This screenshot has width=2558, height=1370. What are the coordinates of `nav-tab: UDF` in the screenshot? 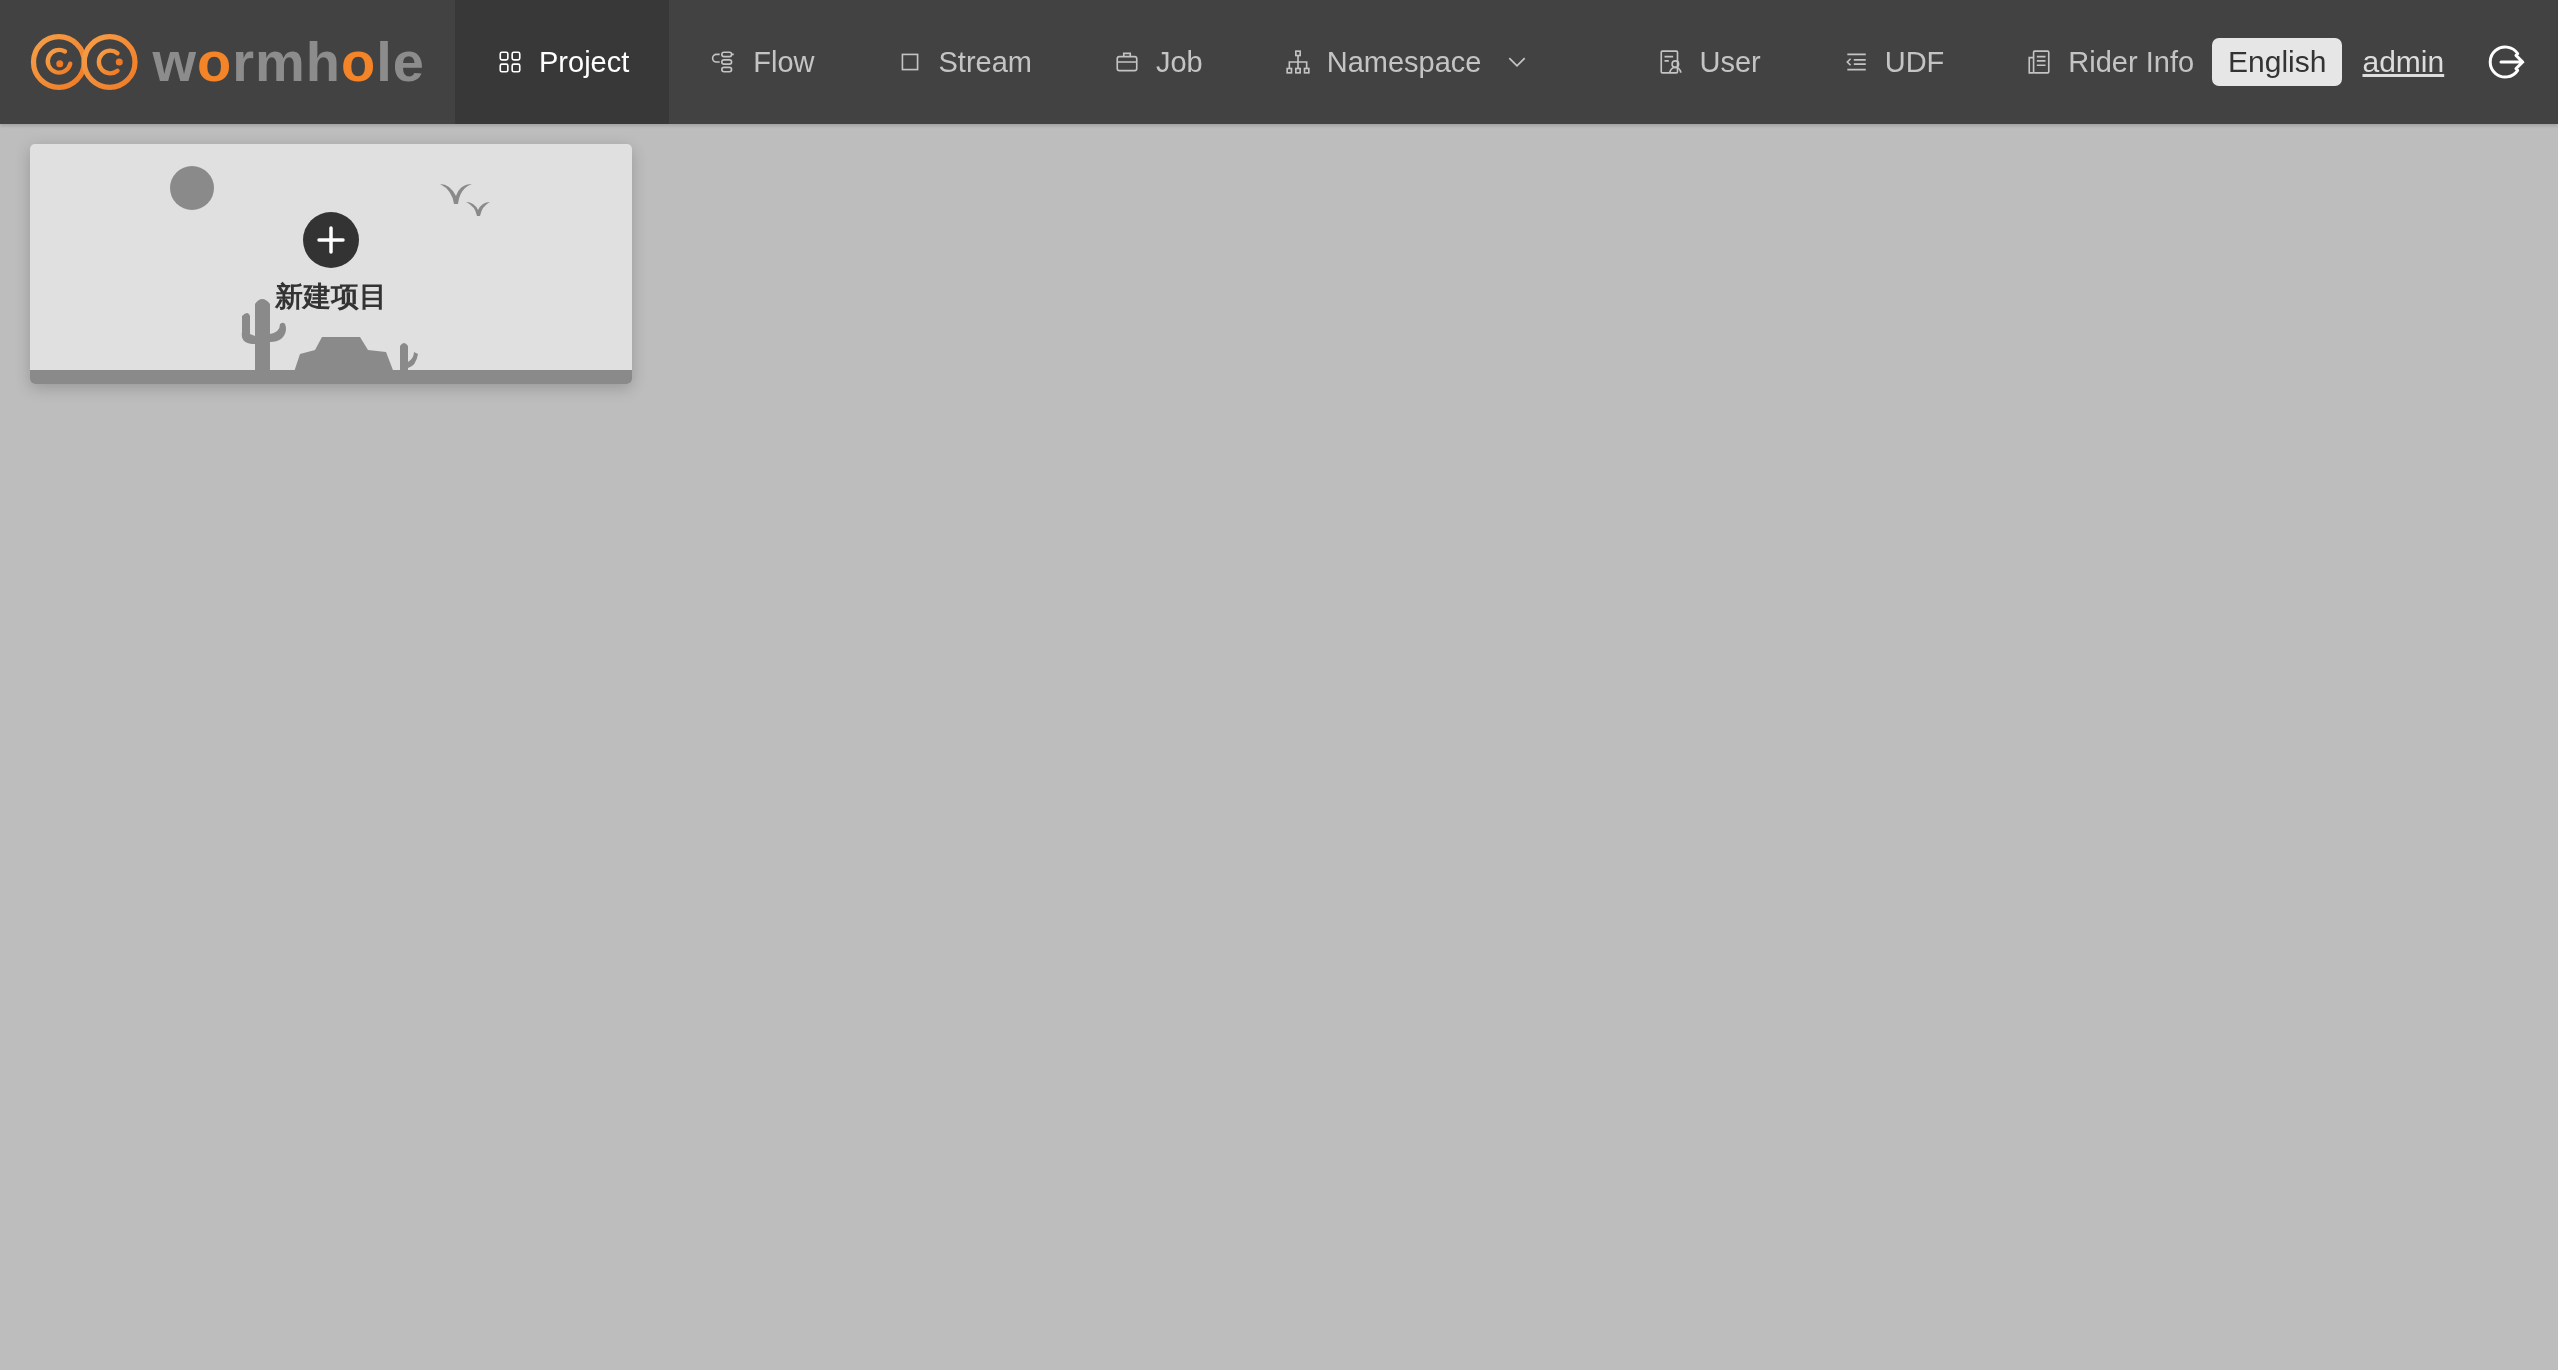 It's located at (1892, 62).